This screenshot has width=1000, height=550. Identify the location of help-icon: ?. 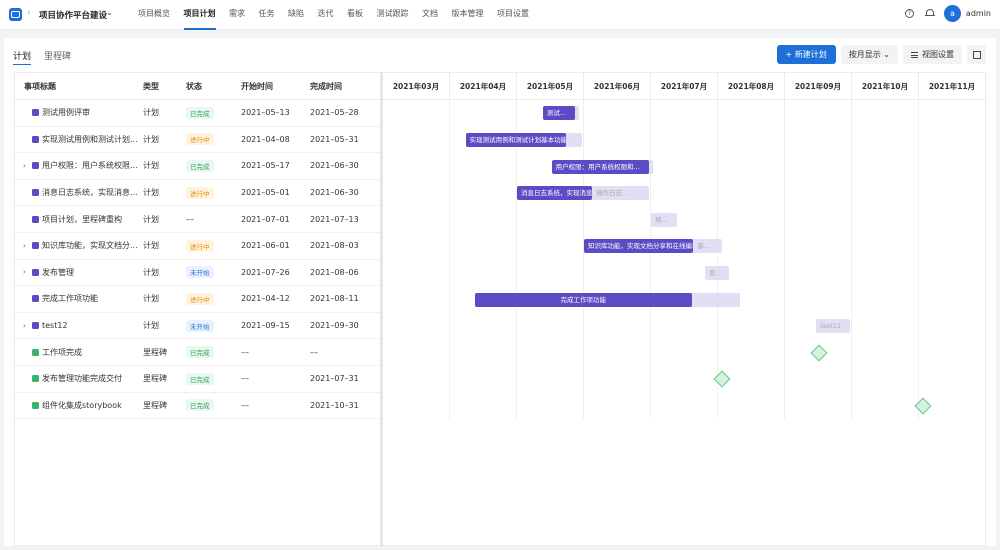
(909, 13).